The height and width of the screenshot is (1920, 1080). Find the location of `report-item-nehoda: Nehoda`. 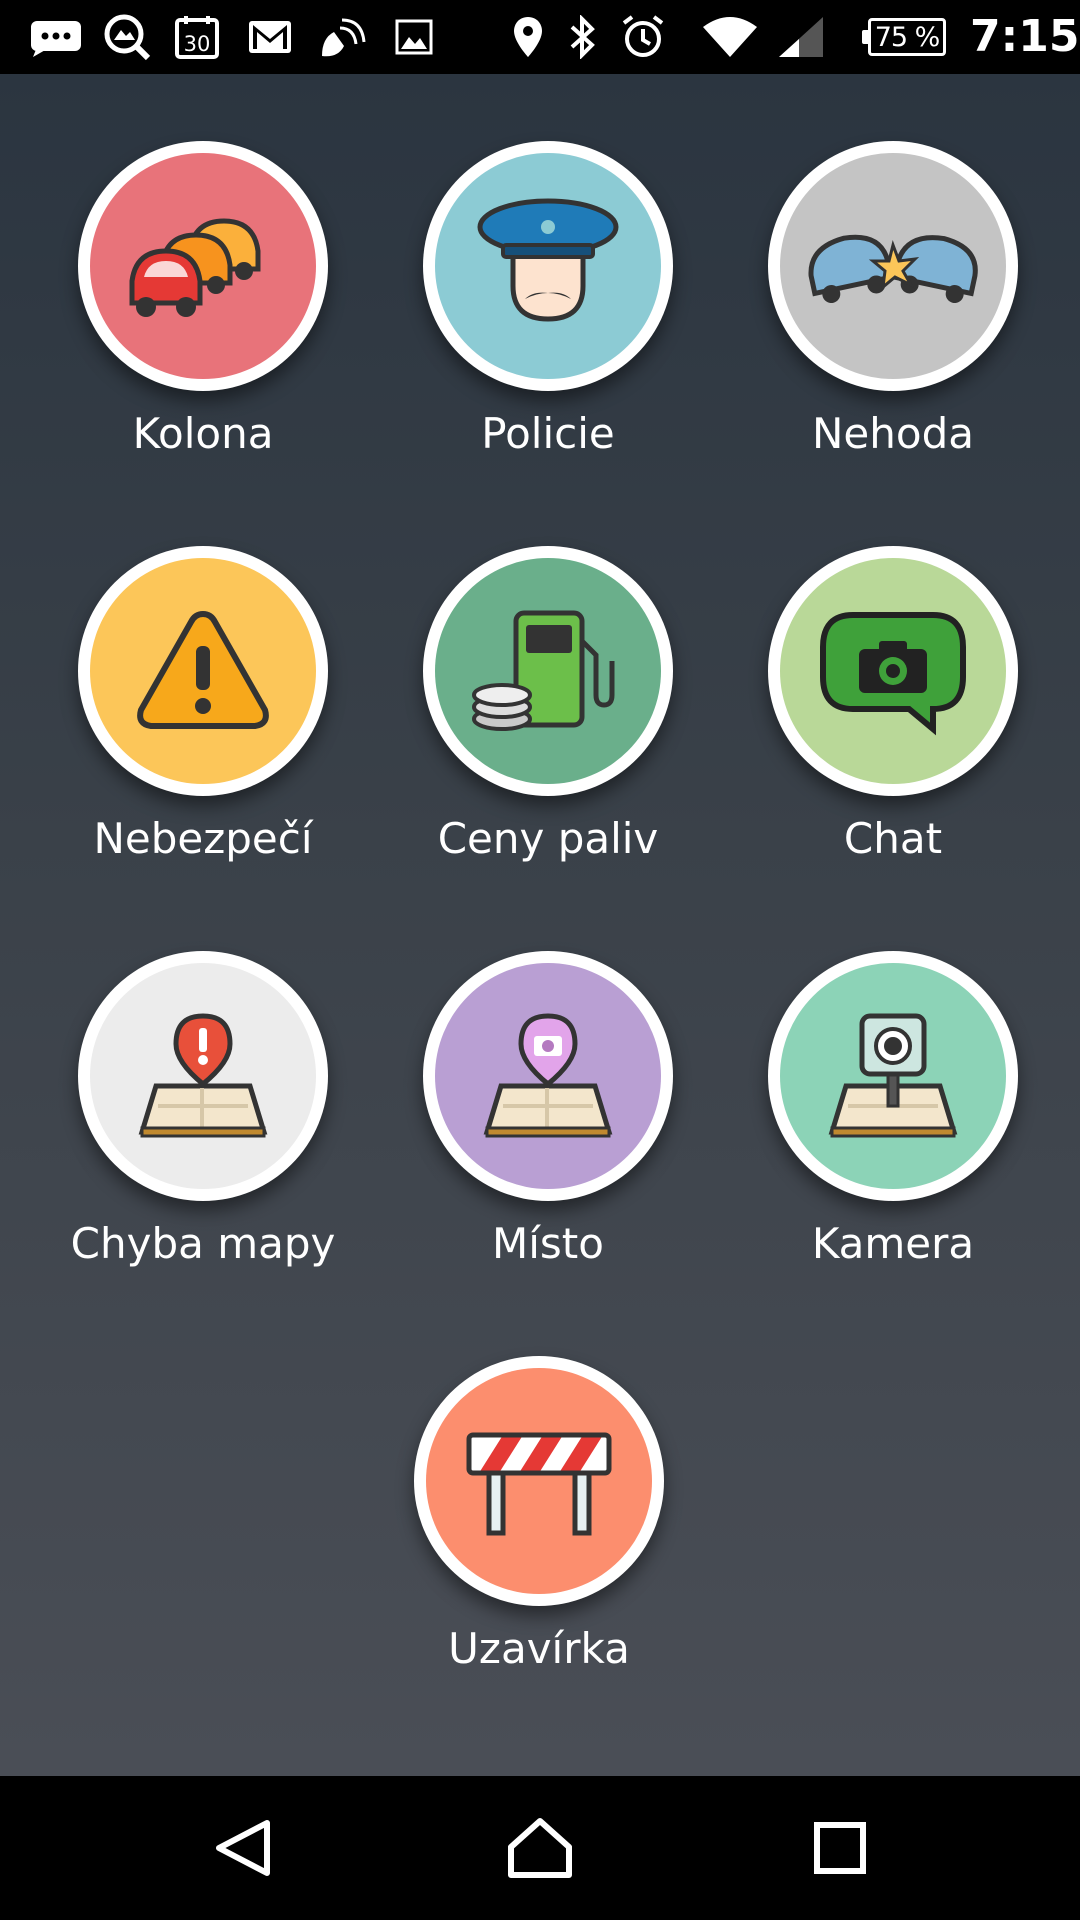

report-item-nehoda: Nehoda is located at coordinates (893, 311).